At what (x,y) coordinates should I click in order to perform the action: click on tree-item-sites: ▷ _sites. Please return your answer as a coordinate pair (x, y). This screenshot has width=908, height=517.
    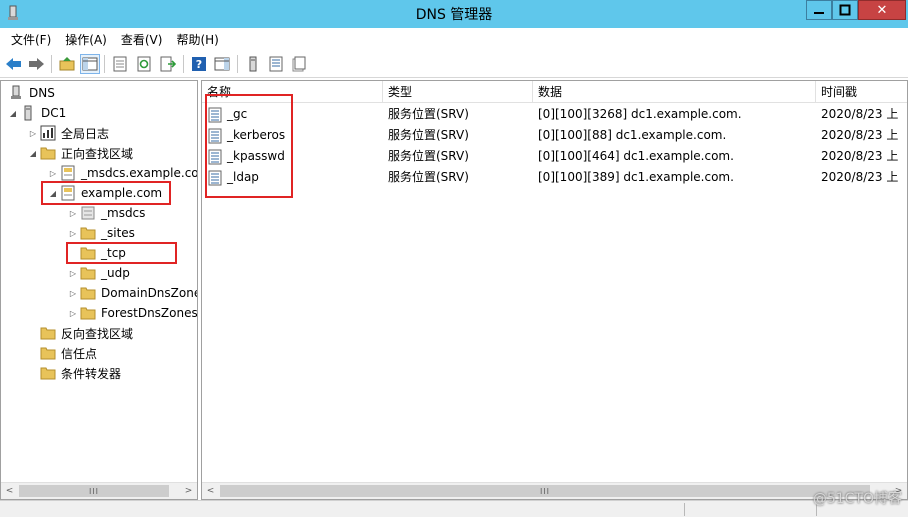
    Looking at the image, I should click on (101, 233).